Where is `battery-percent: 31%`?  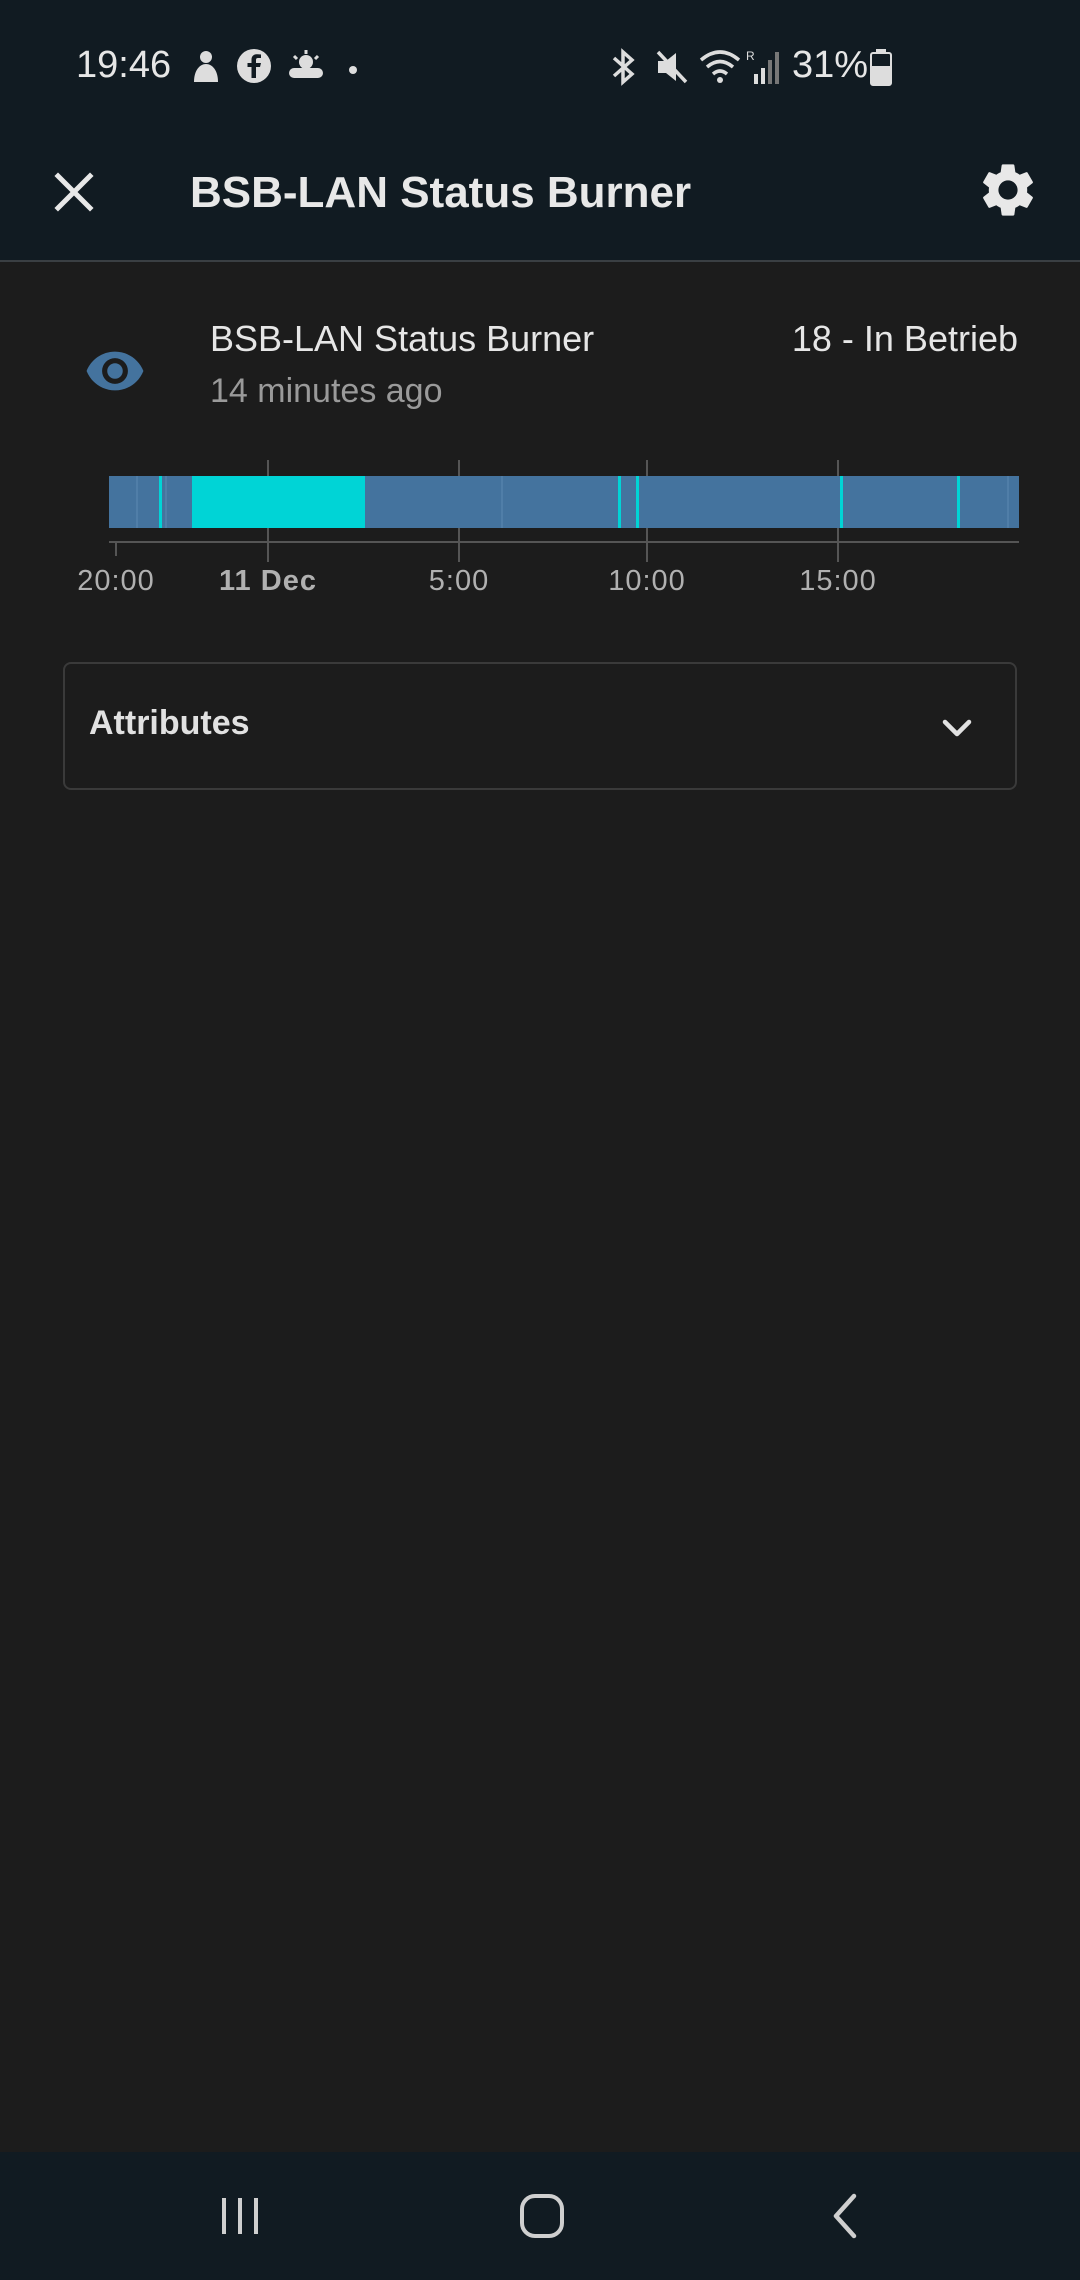
battery-percent: 31% is located at coordinates (830, 65).